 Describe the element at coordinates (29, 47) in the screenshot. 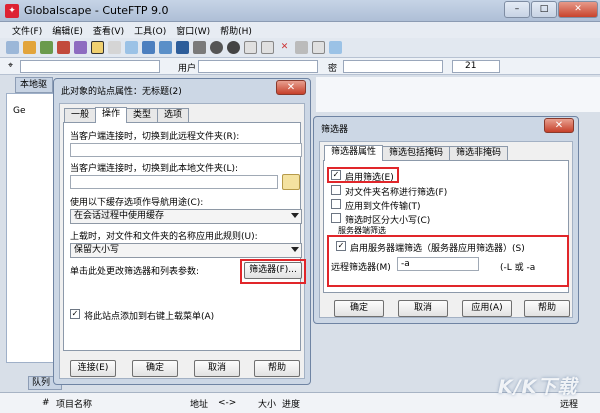

I see `wizard-icon` at that location.